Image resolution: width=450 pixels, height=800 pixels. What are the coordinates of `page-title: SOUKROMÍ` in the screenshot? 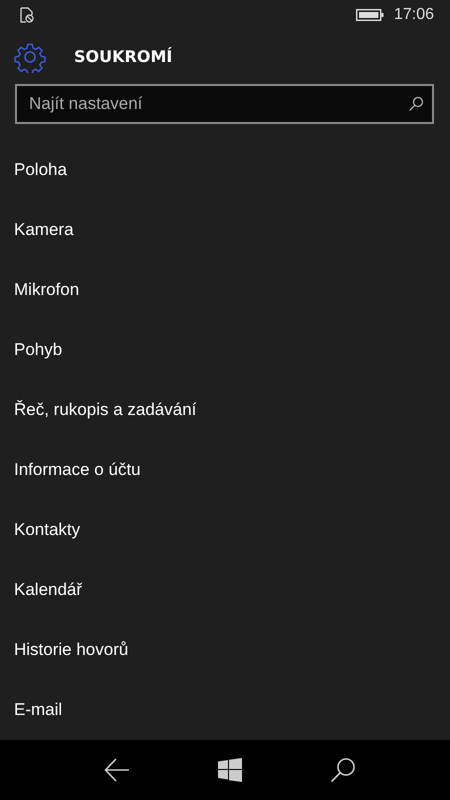 It's located at (123, 56).